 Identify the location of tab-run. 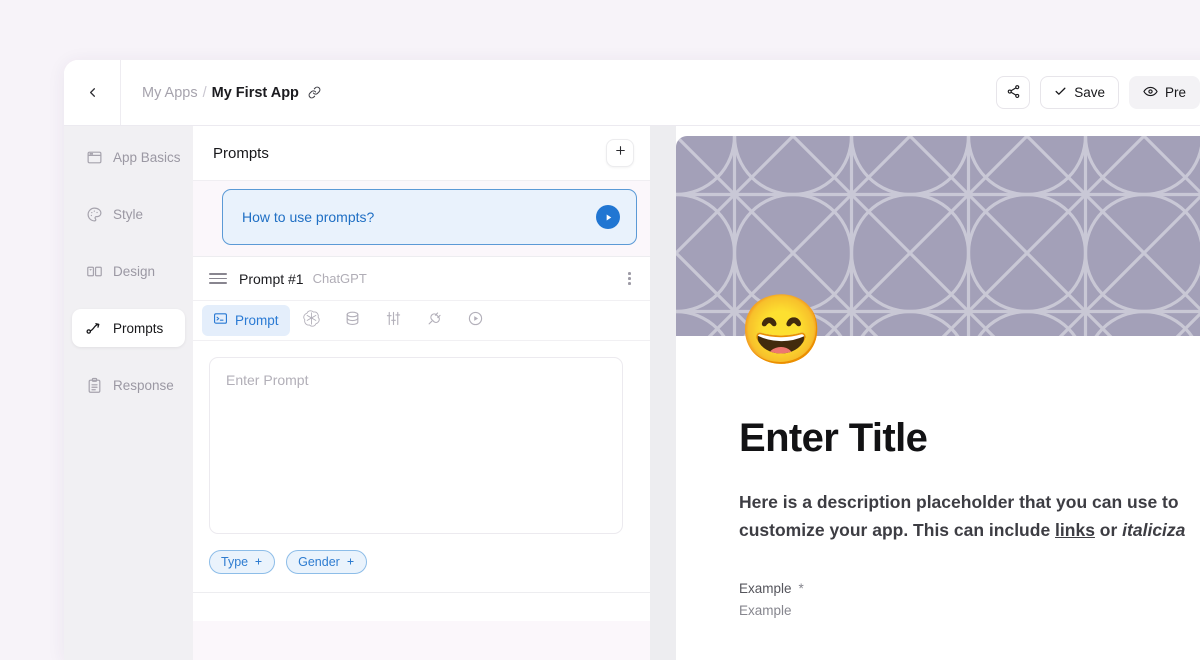
(475, 320).